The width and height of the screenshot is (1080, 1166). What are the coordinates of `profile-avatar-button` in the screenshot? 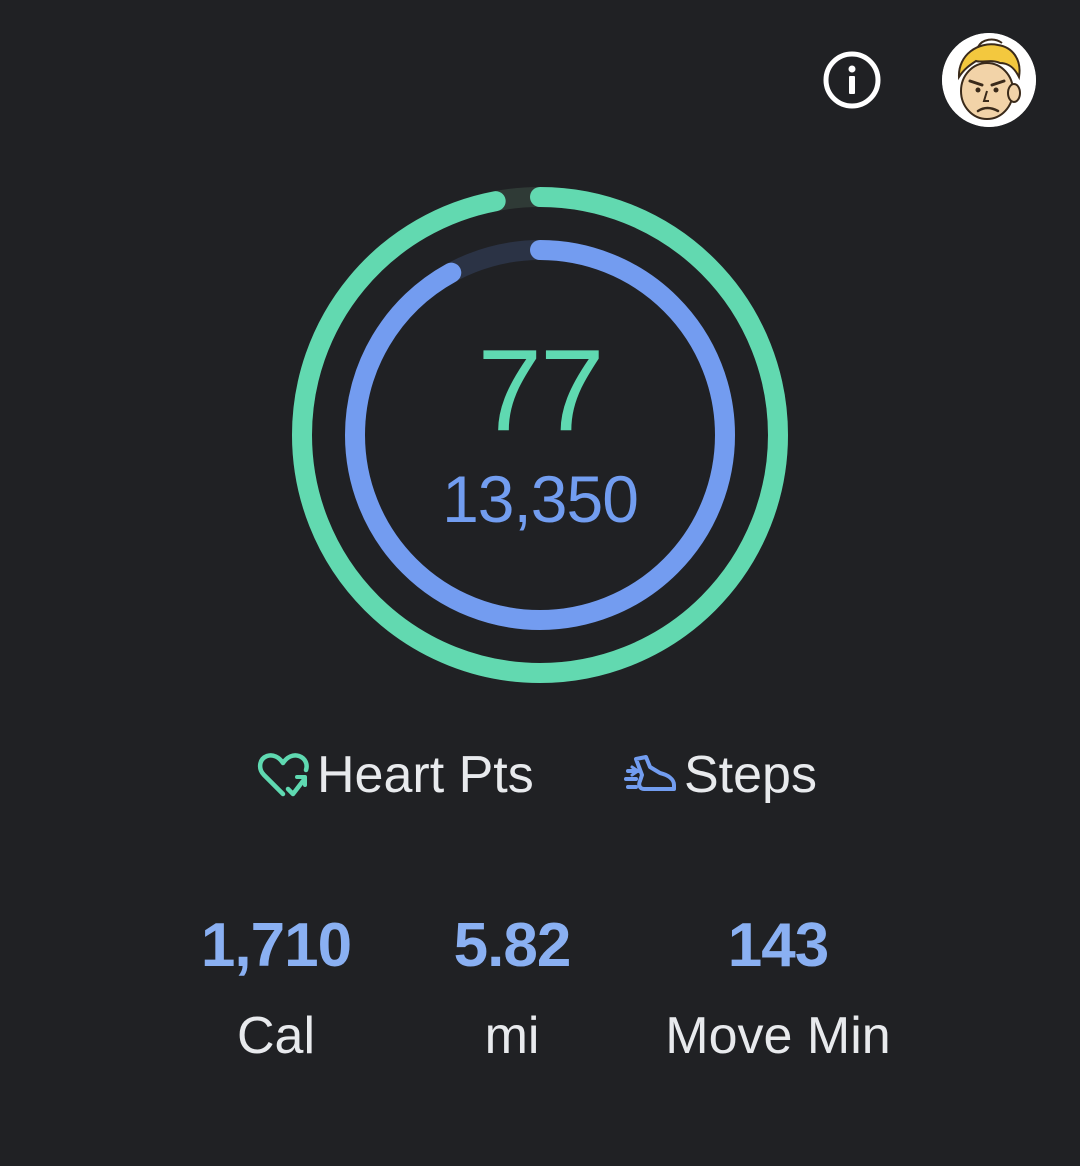 It's located at (989, 80).